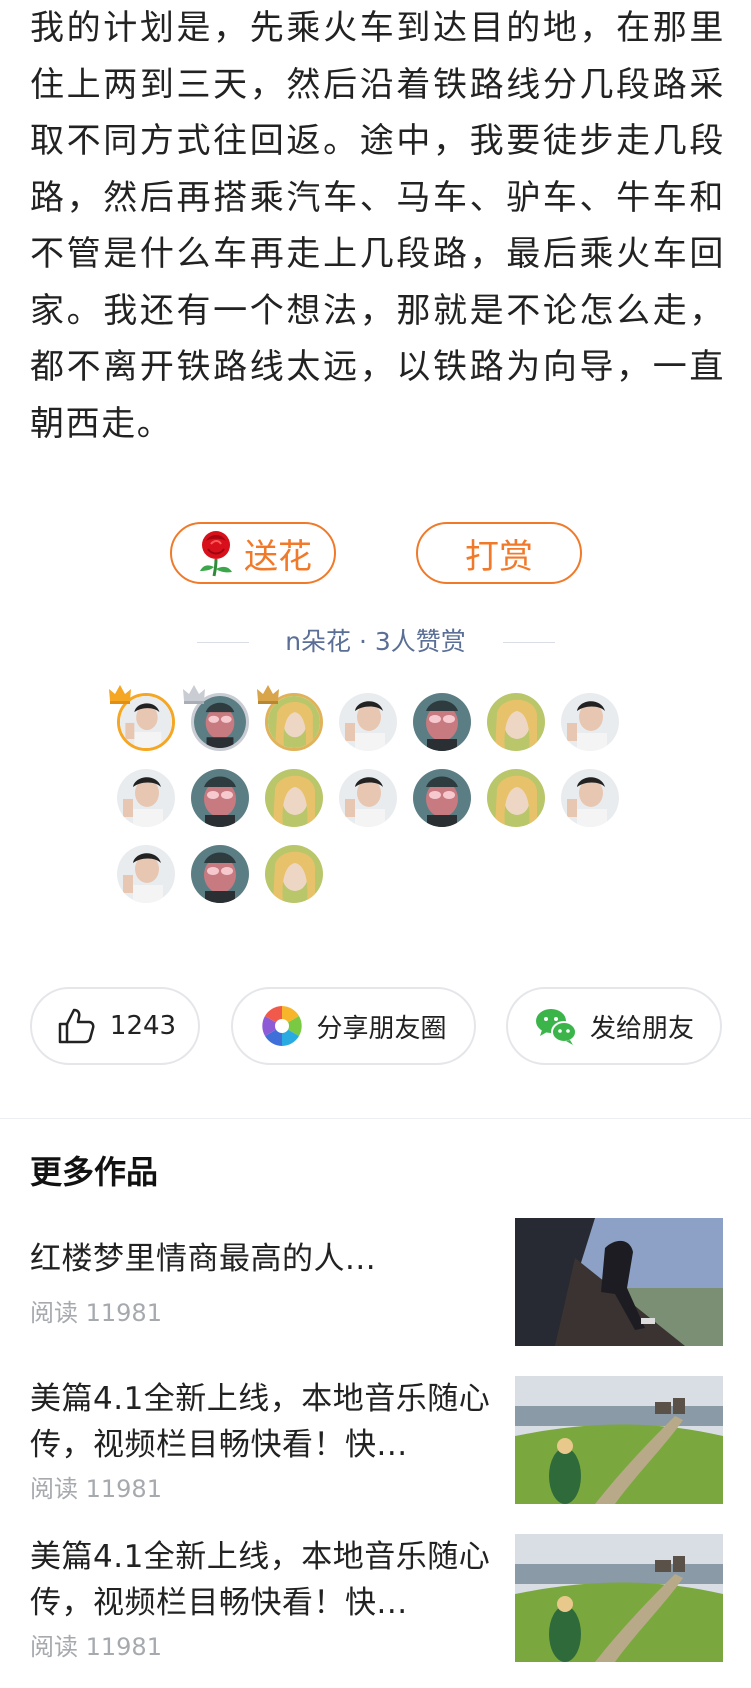  Describe the element at coordinates (94, 1172) in the screenshot. I see `more-works-title: 更多作品` at that location.